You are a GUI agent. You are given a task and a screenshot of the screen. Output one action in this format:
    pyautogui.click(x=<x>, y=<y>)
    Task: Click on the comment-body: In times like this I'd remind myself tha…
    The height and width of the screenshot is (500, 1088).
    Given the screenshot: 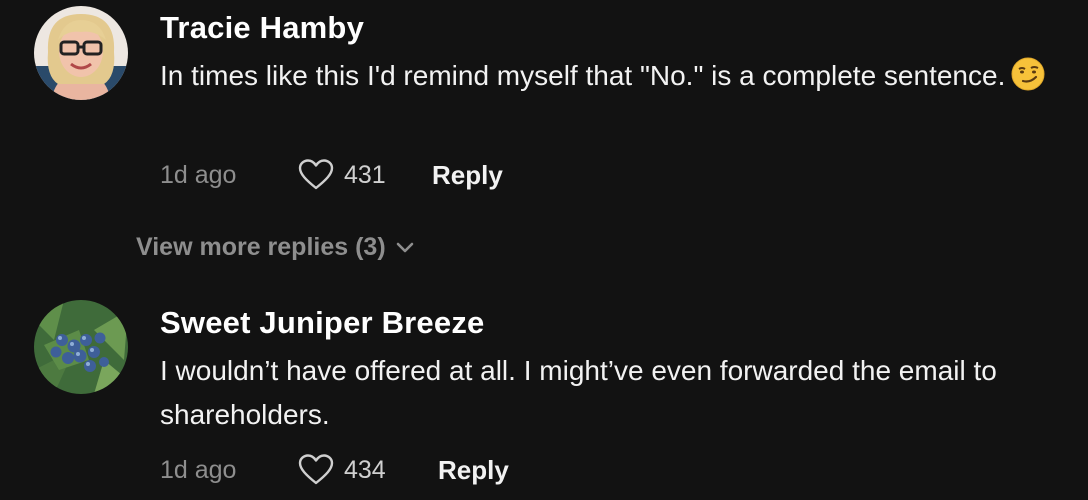 What is the action you would take?
    pyautogui.click(x=583, y=75)
    